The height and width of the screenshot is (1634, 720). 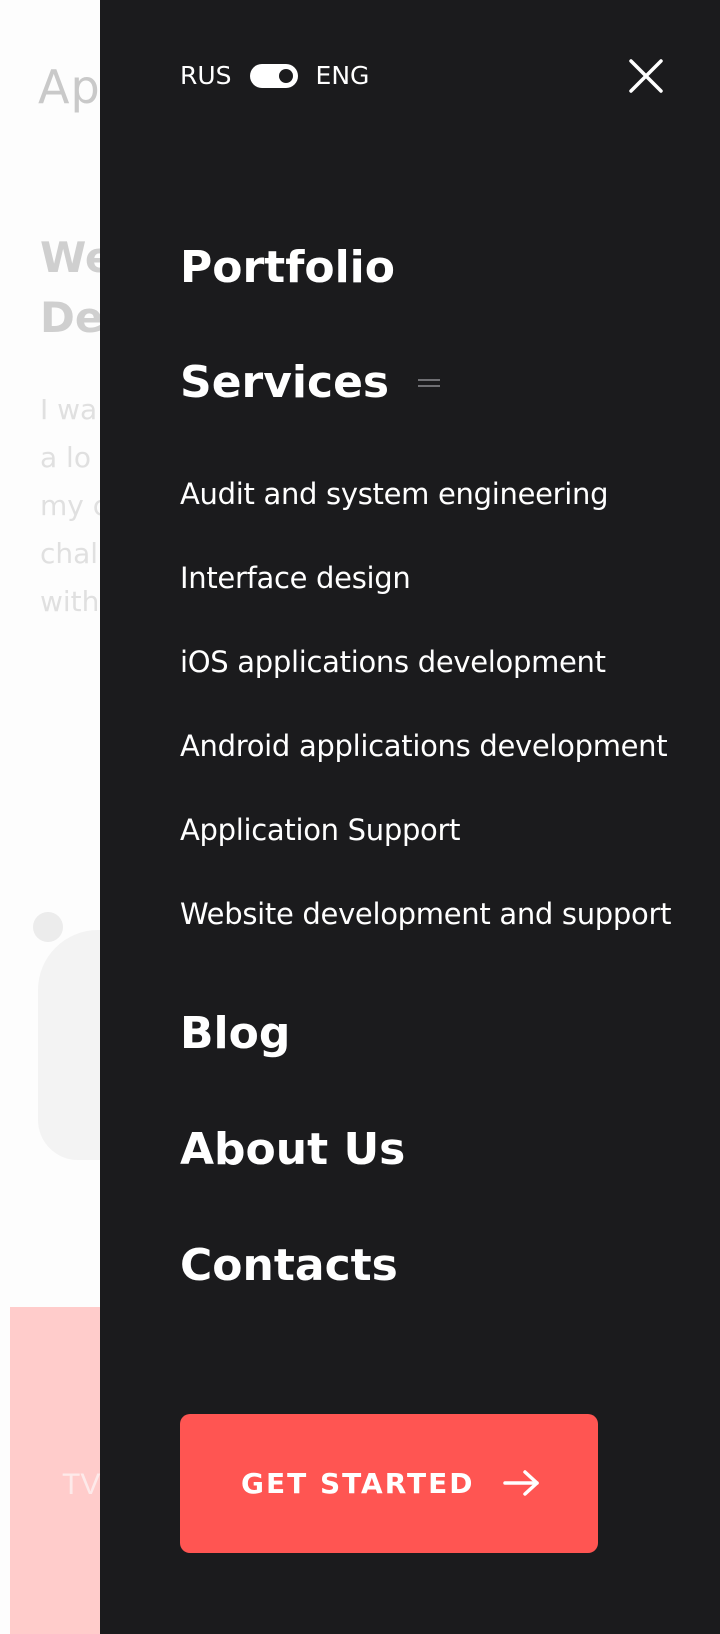 I want to click on language-toggle, so click(x=273, y=76).